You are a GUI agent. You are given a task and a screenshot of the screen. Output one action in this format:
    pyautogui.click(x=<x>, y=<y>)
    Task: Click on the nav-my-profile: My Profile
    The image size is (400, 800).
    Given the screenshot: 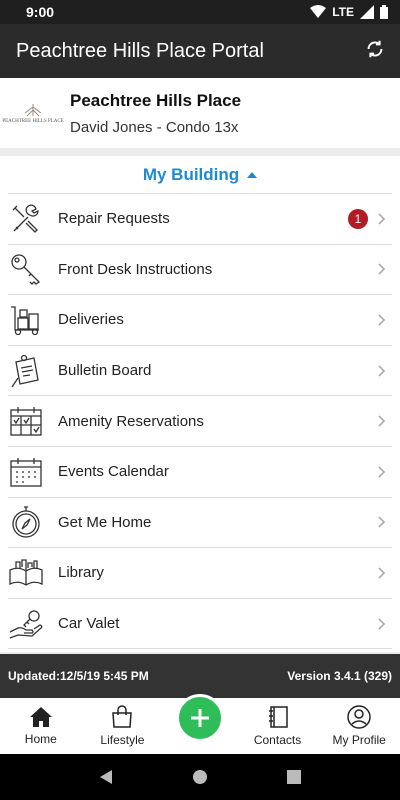 What is the action you would take?
    pyautogui.click(x=359, y=726)
    